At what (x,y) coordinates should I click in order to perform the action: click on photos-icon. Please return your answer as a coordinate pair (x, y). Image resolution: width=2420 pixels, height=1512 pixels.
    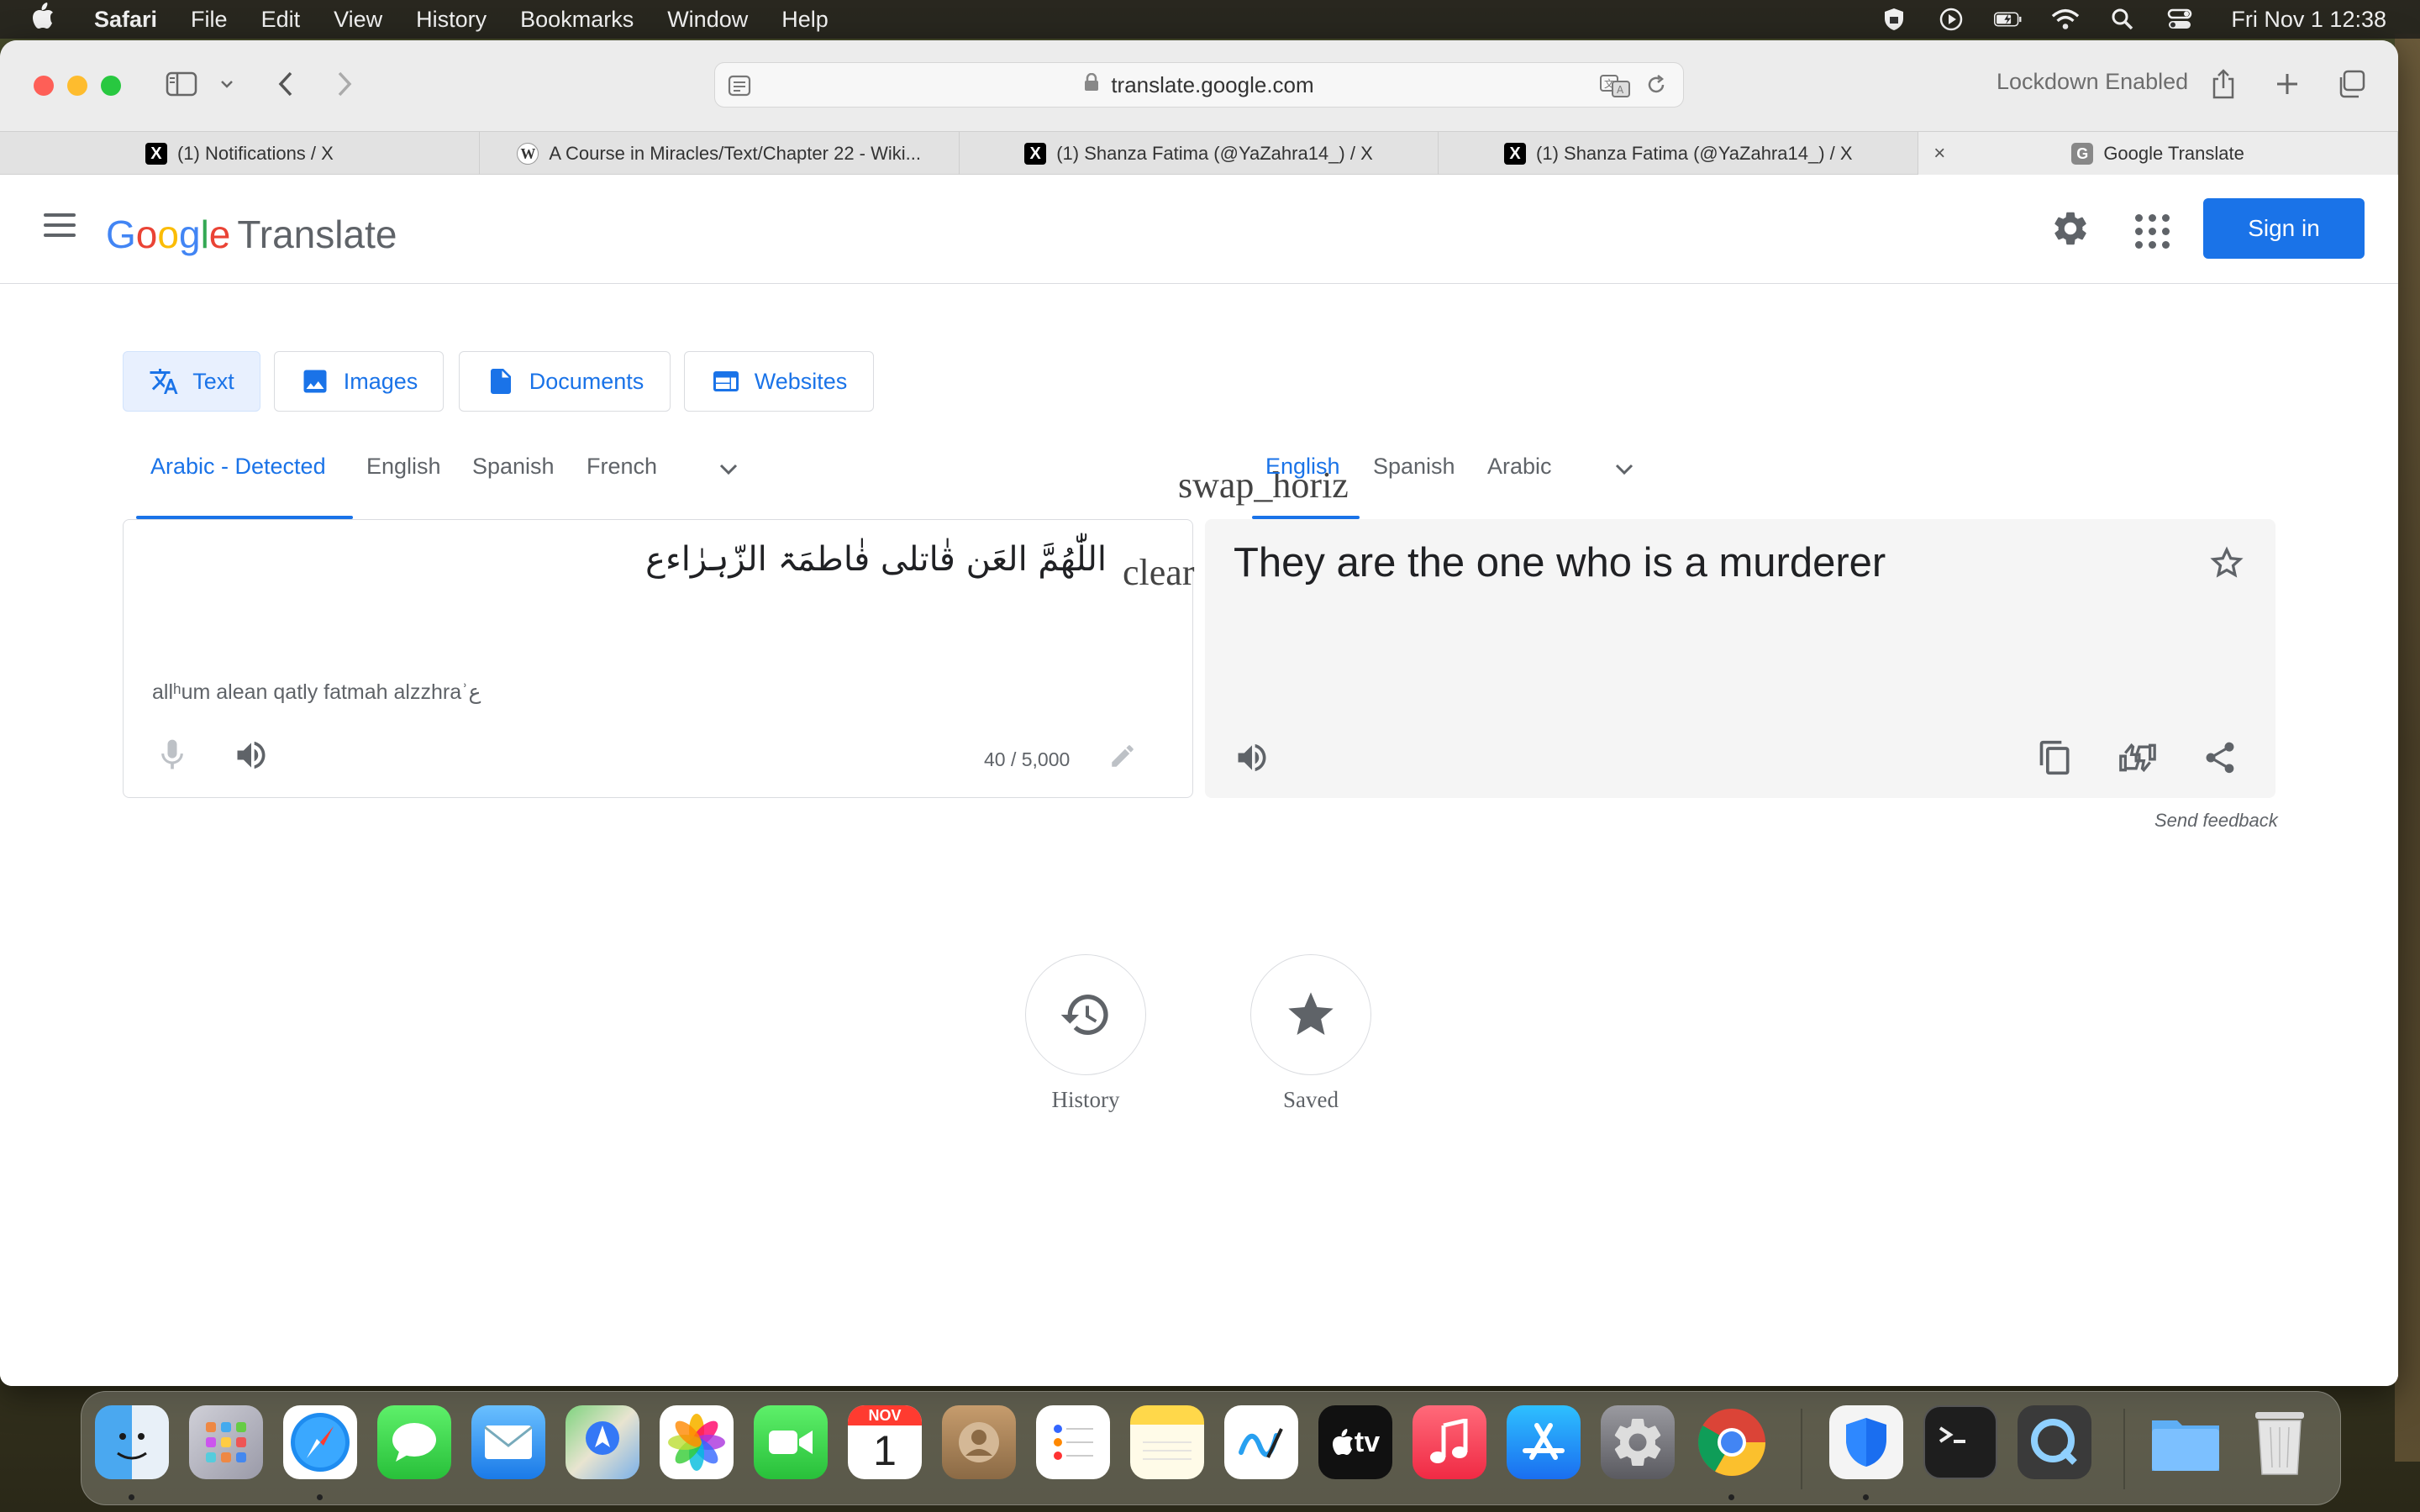
    Looking at the image, I should click on (697, 1442).